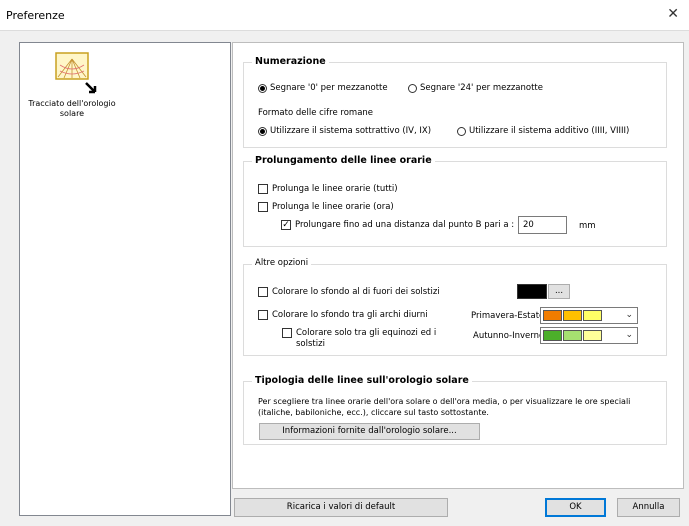 The image size is (689, 526). I want to click on numerazione-title: Numerazione, so click(290, 61).